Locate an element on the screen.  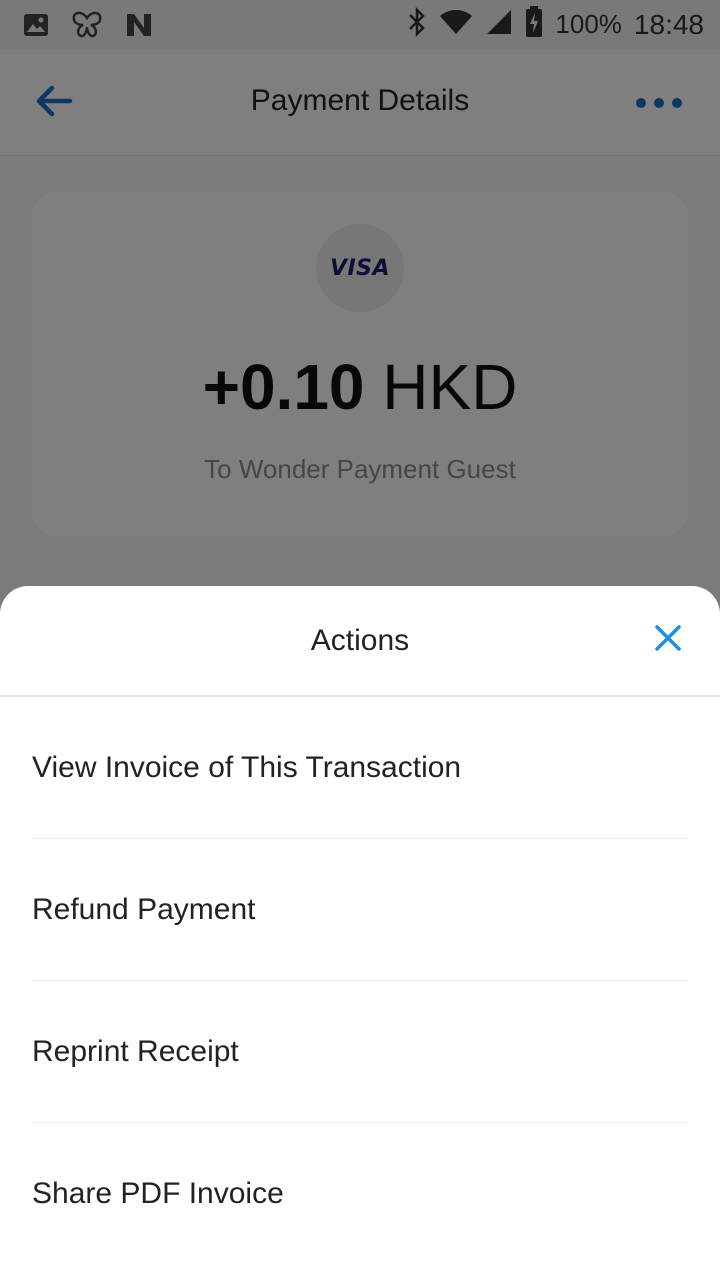
close-button is located at coordinates (668, 640).